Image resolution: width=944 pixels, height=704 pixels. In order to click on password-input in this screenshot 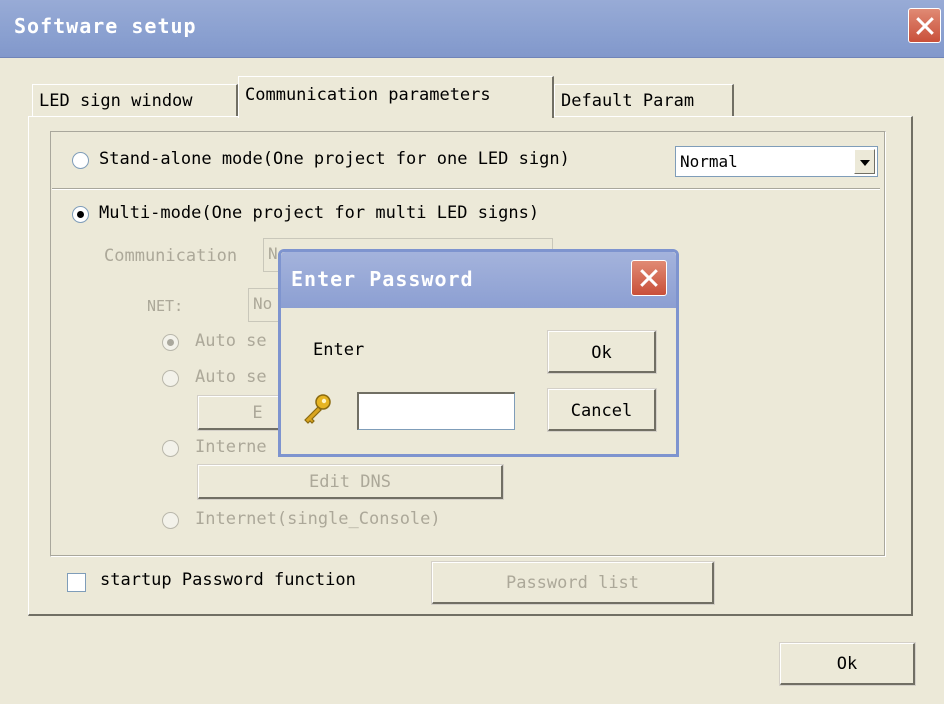, I will do `click(436, 411)`.